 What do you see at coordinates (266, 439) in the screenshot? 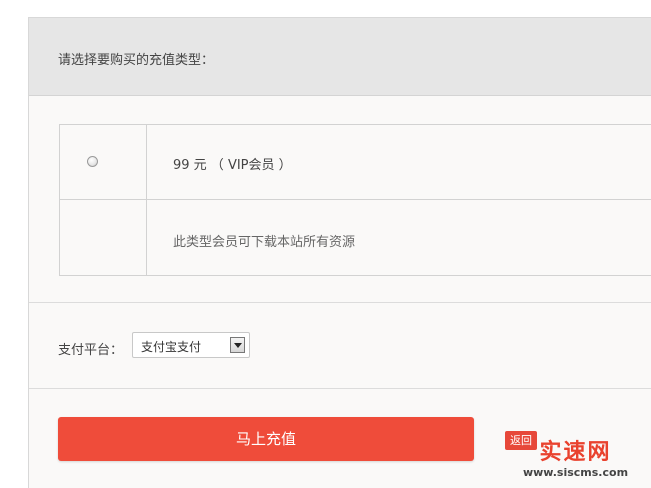
I see `recharge-now-button: 马上充值` at bounding box center [266, 439].